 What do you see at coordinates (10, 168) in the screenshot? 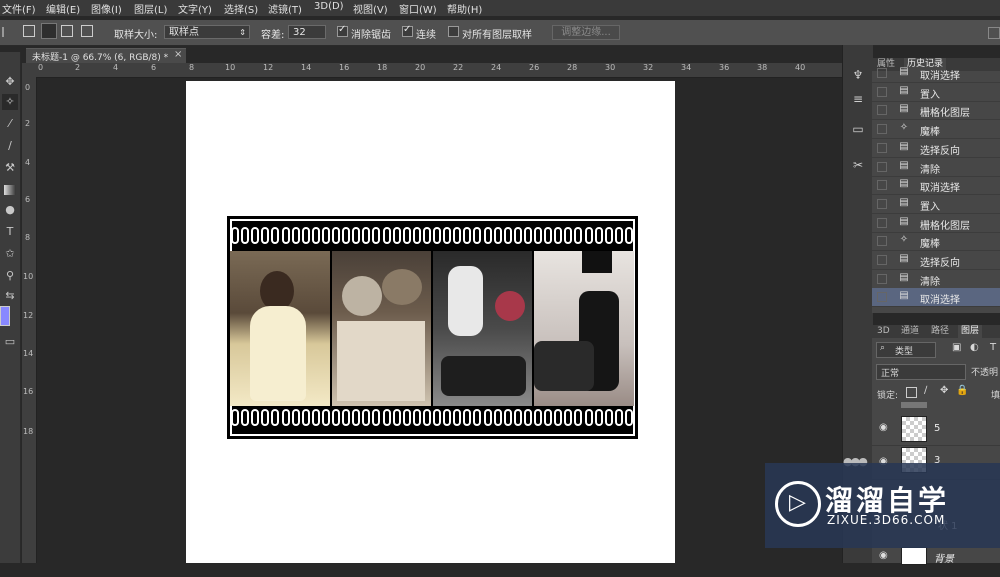
I see `stamp-tool-icon: ⚒` at bounding box center [10, 168].